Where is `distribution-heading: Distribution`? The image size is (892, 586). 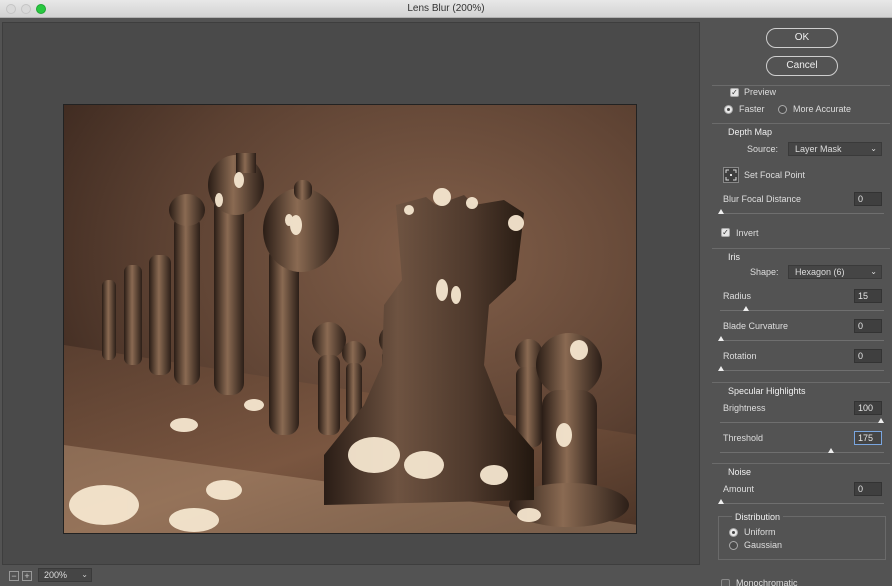 distribution-heading: Distribution is located at coordinates (758, 517).